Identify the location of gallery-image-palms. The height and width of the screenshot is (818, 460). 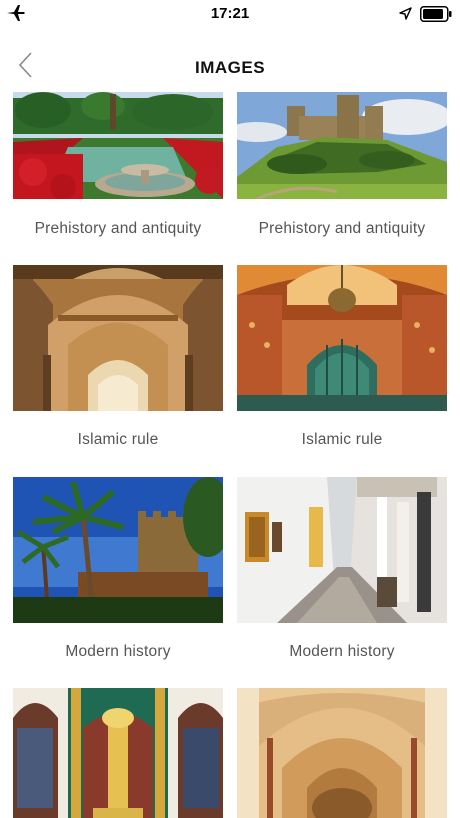
(118, 550).